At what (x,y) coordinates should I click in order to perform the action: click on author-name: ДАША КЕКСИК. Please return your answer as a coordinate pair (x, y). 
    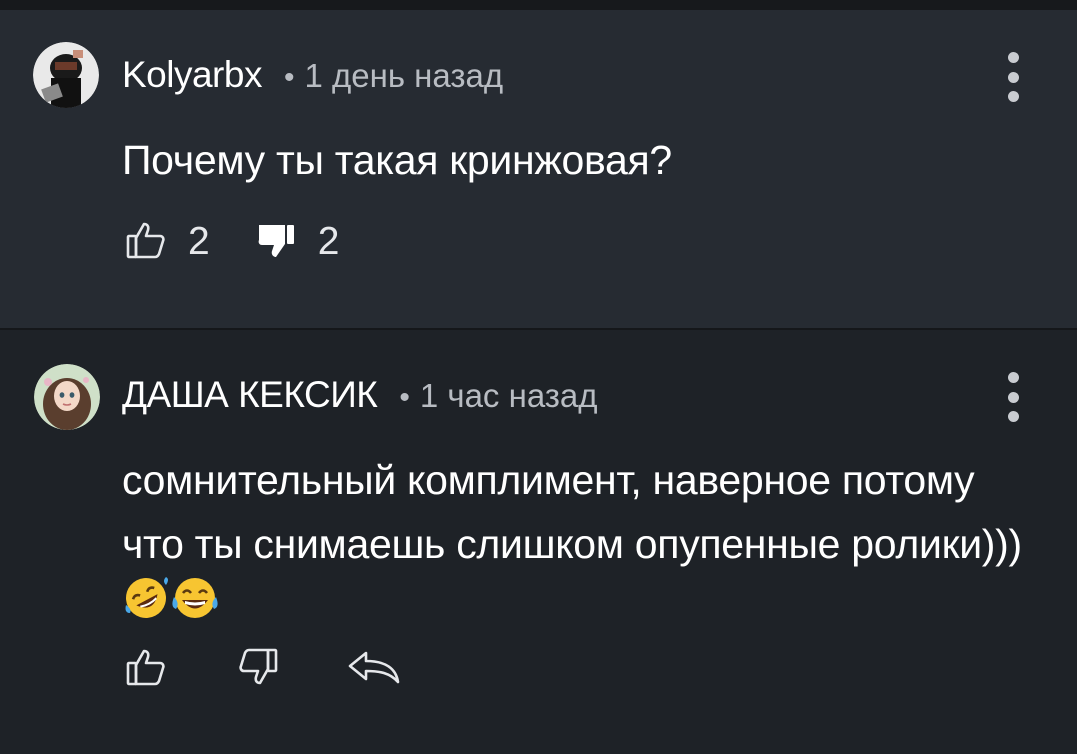
    Looking at the image, I should click on (250, 395).